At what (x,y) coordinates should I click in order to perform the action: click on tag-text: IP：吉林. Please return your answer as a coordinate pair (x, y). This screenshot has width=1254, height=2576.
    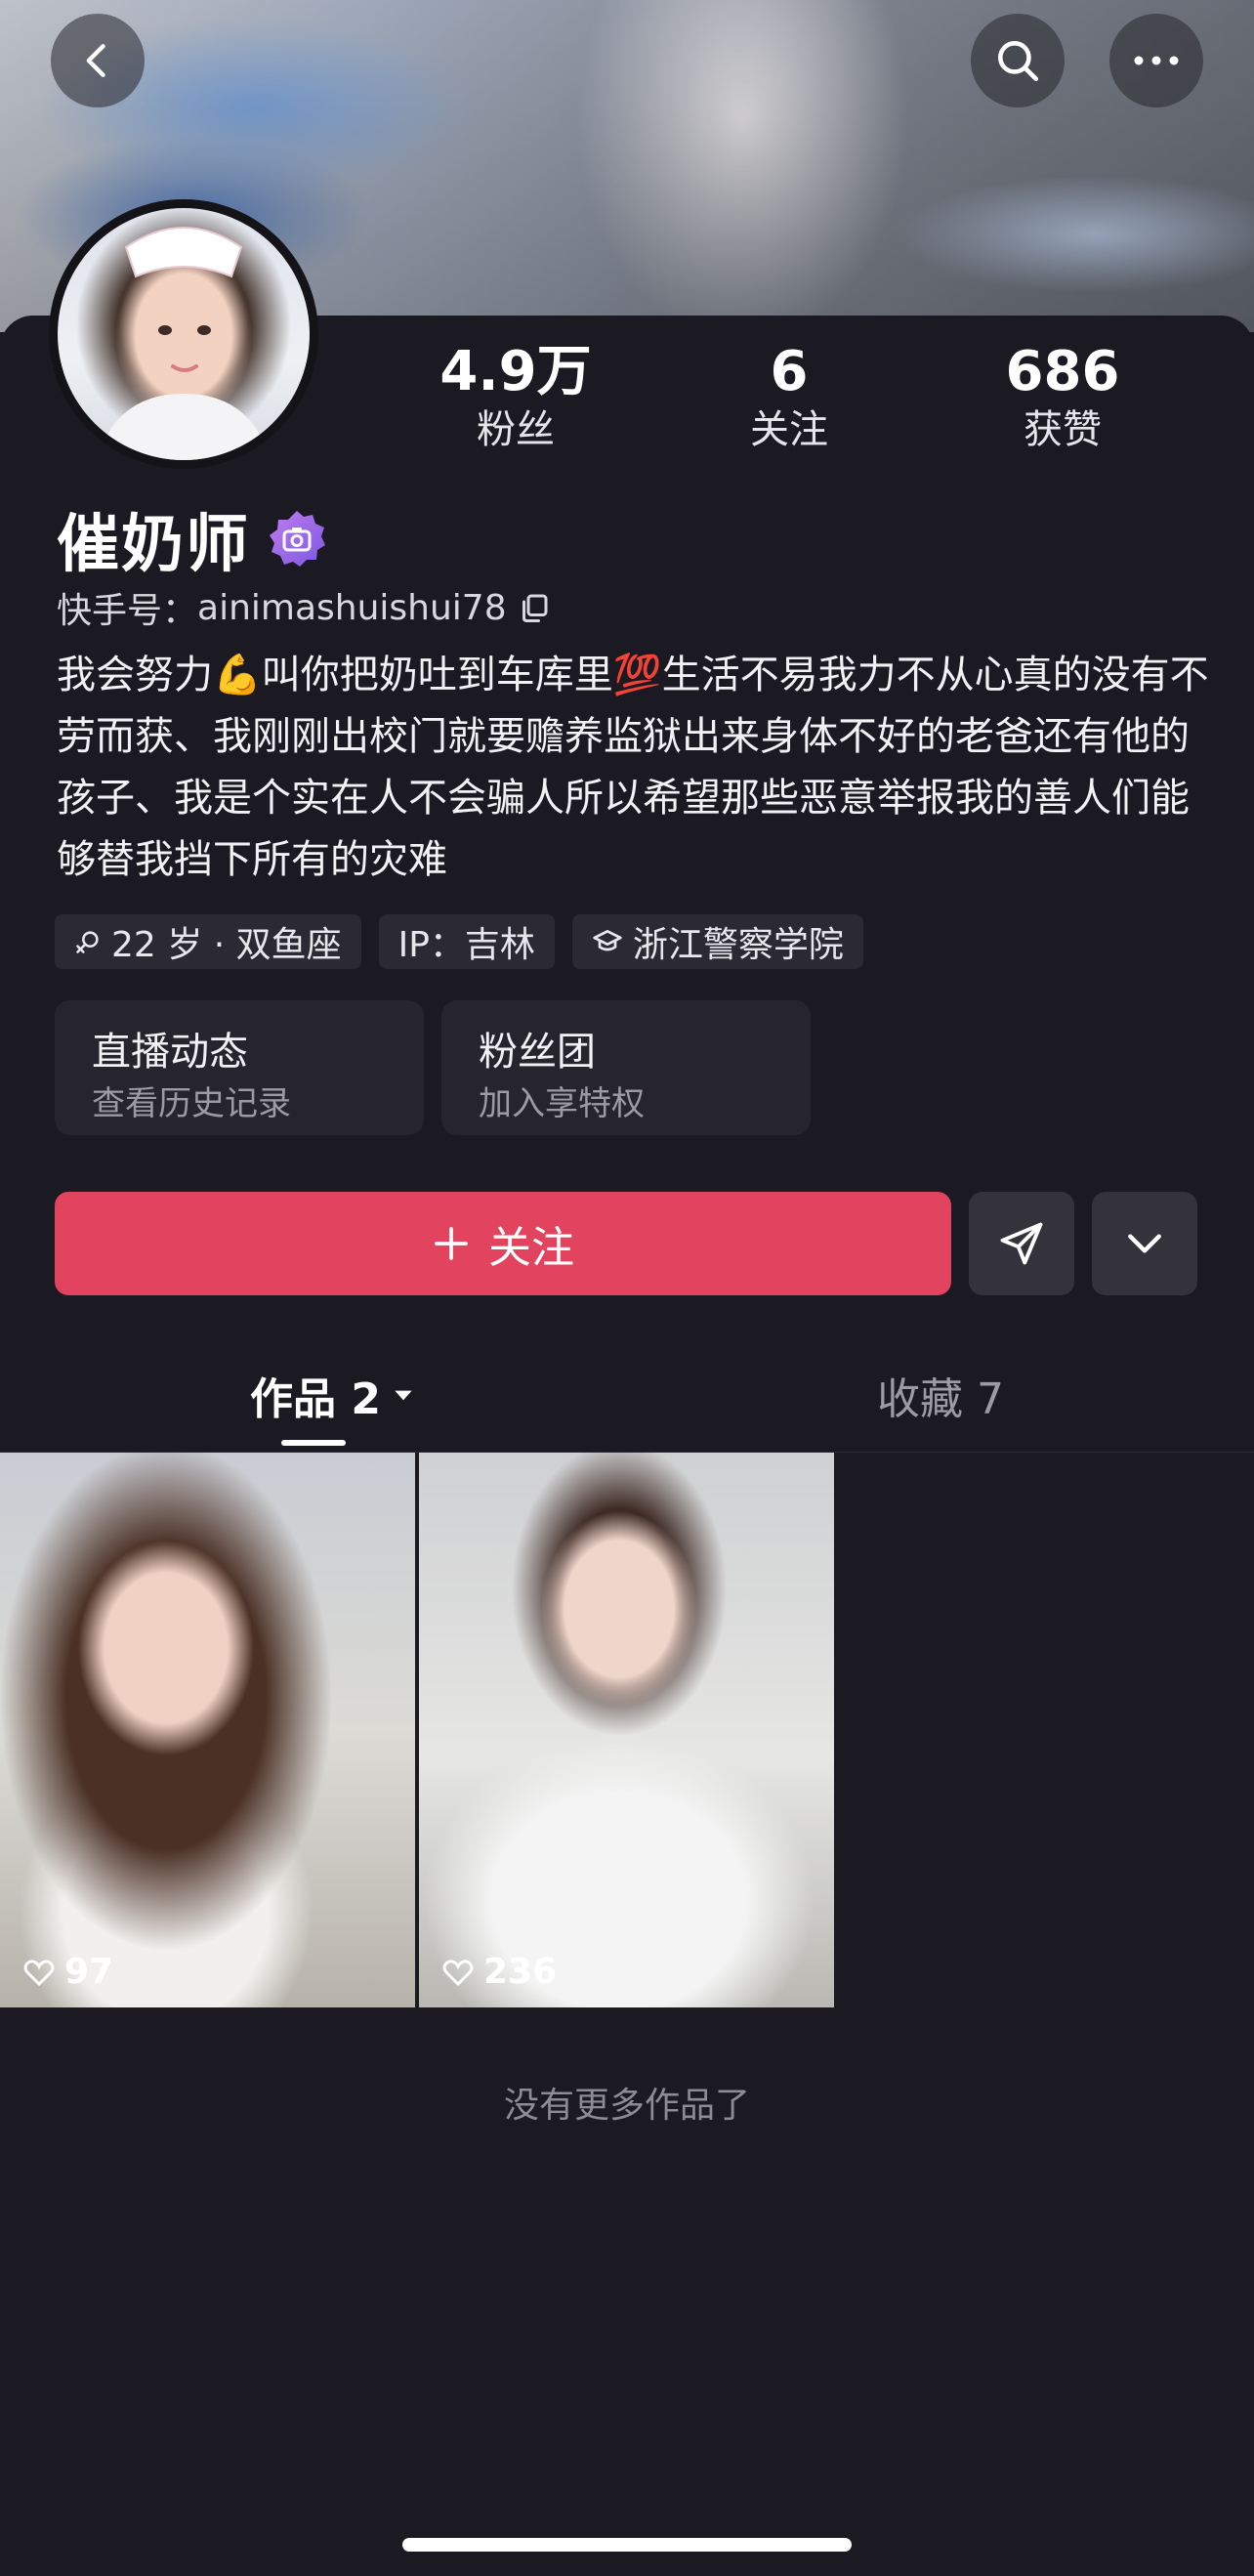
    Looking at the image, I should click on (466, 945).